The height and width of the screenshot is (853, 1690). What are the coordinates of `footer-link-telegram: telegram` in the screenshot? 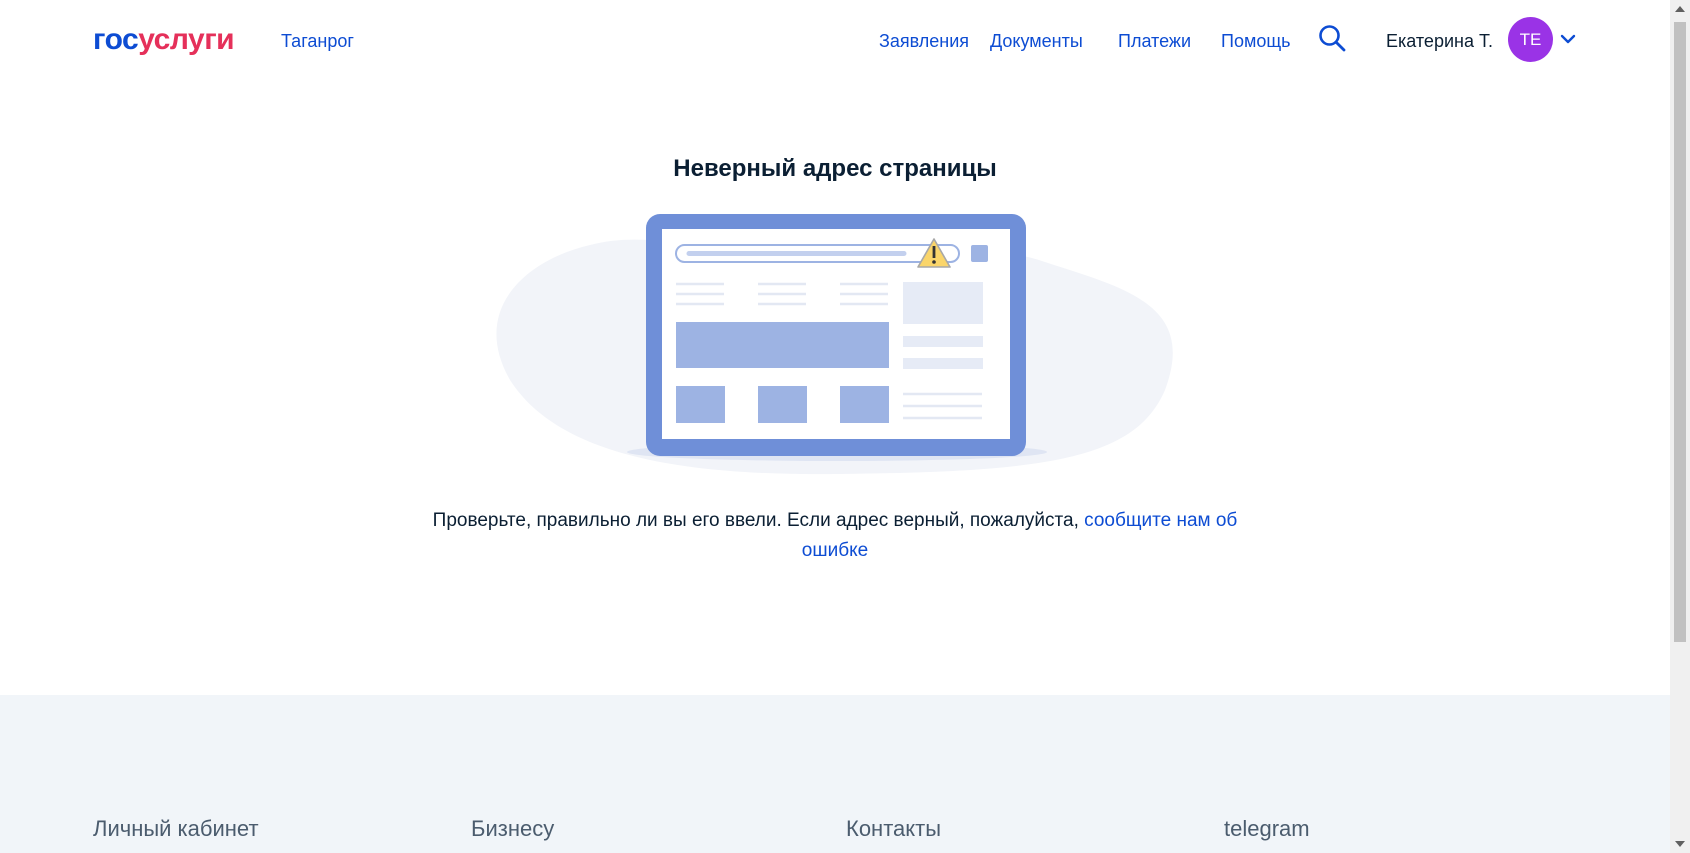 It's located at (1267, 829).